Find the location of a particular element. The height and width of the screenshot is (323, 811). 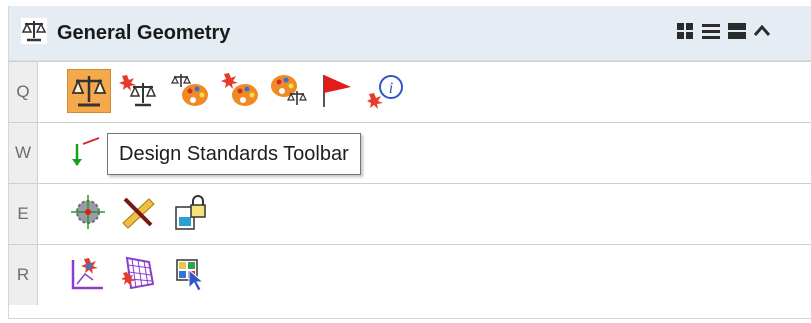

ruler-cross-tool is located at coordinates (139, 213).